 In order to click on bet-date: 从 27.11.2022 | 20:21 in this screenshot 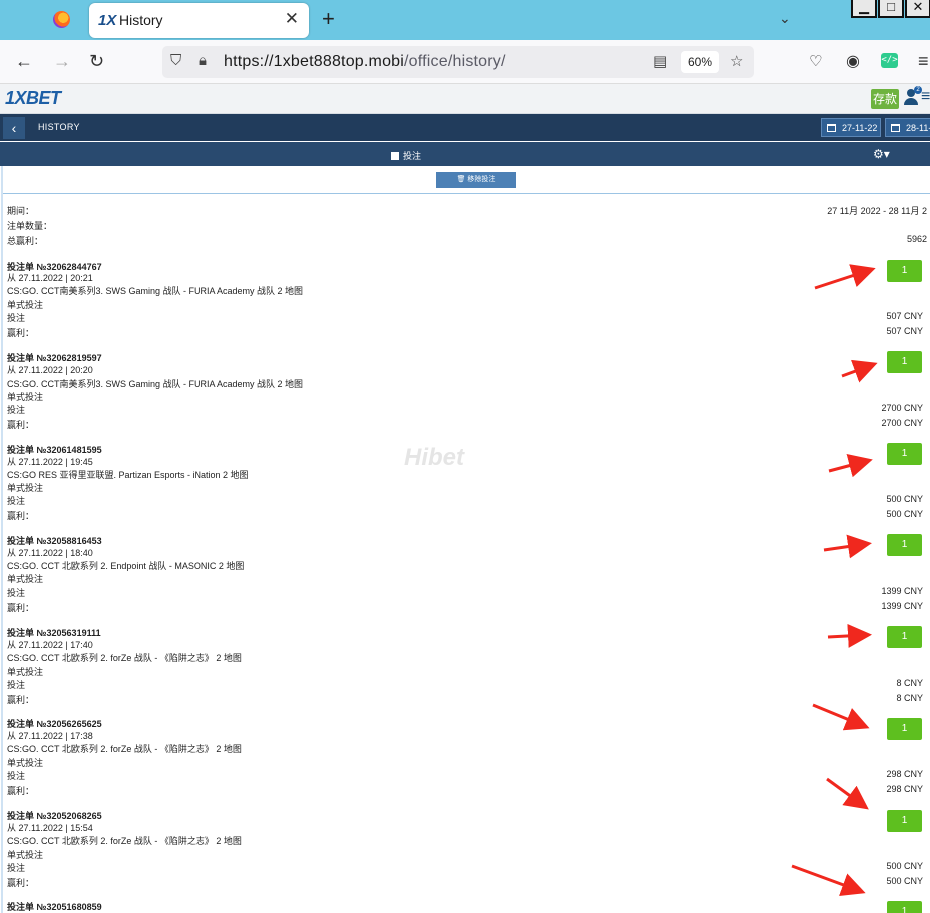, I will do `click(50, 278)`.